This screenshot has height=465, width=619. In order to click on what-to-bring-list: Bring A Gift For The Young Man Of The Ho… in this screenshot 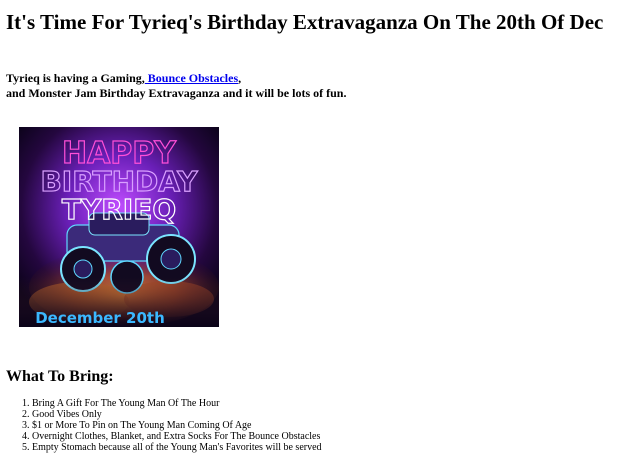, I will do `click(164, 425)`.